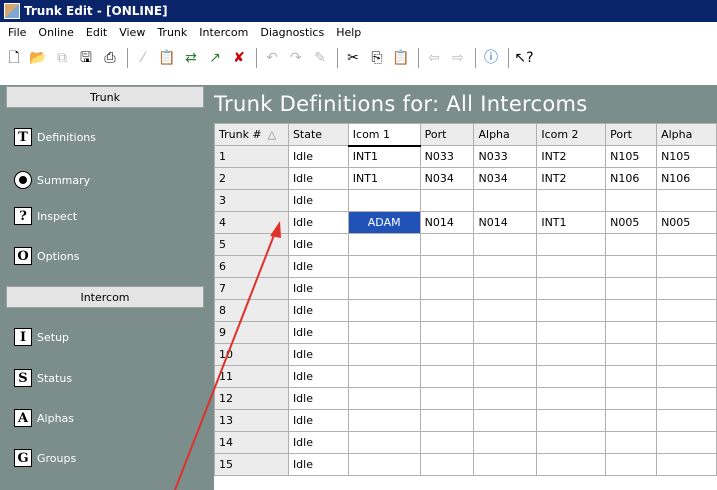 The height and width of the screenshot is (490, 717). I want to click on title-bar: Trunk Edit - [ONLINE], so click(358, 11).